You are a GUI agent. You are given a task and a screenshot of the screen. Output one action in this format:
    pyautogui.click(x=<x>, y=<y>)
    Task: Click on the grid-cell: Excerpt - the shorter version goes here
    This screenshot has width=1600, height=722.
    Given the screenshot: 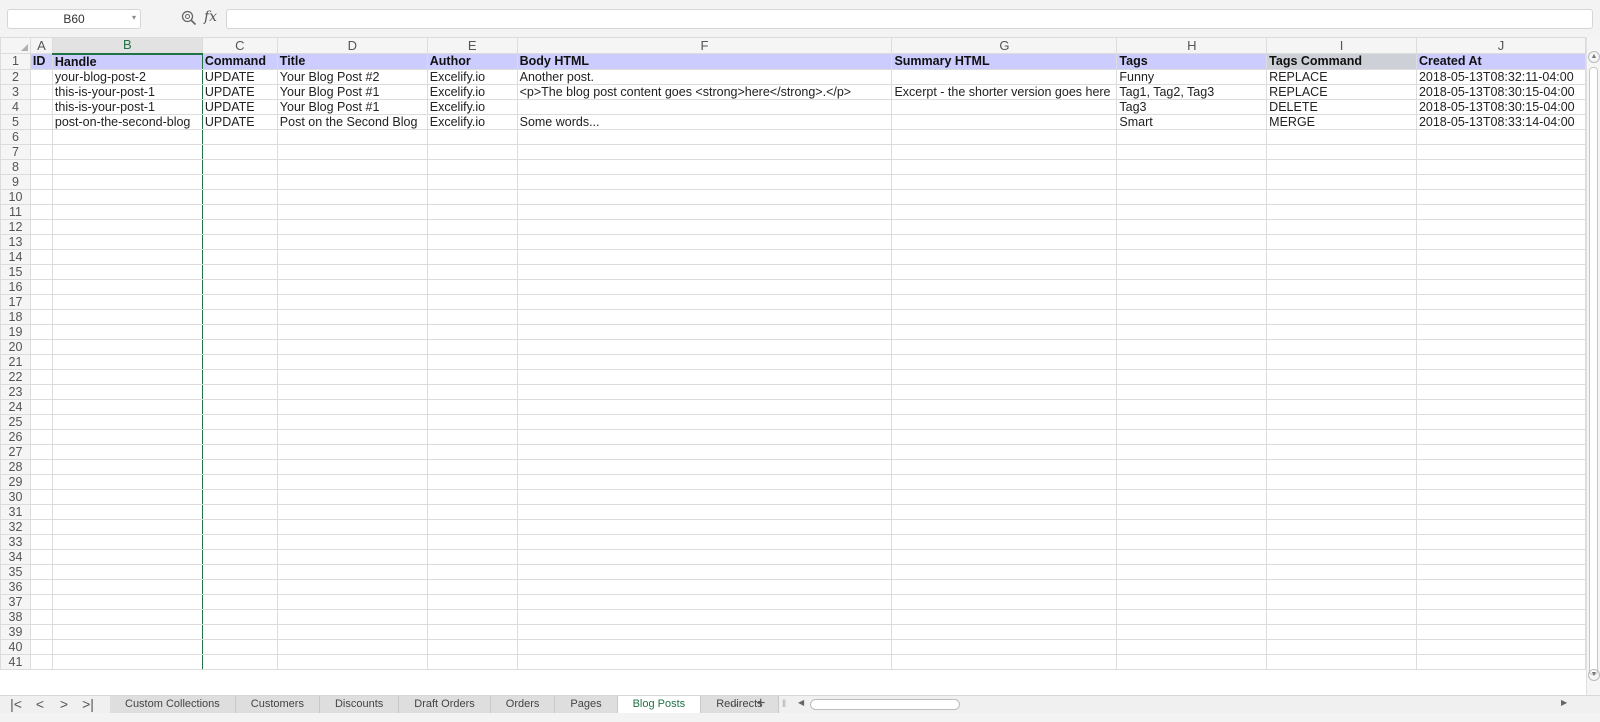 What is the action you would take?
    pyautogui.click(x=1004, y=91)
    